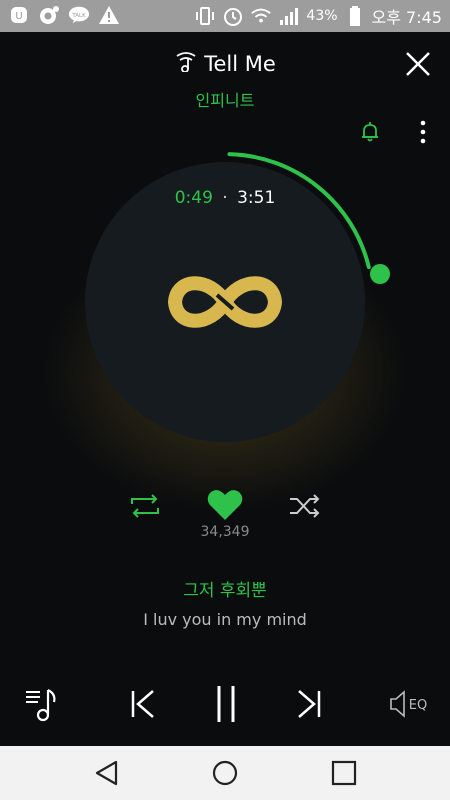  I want to click on infinite-logo, so click(225, 302).